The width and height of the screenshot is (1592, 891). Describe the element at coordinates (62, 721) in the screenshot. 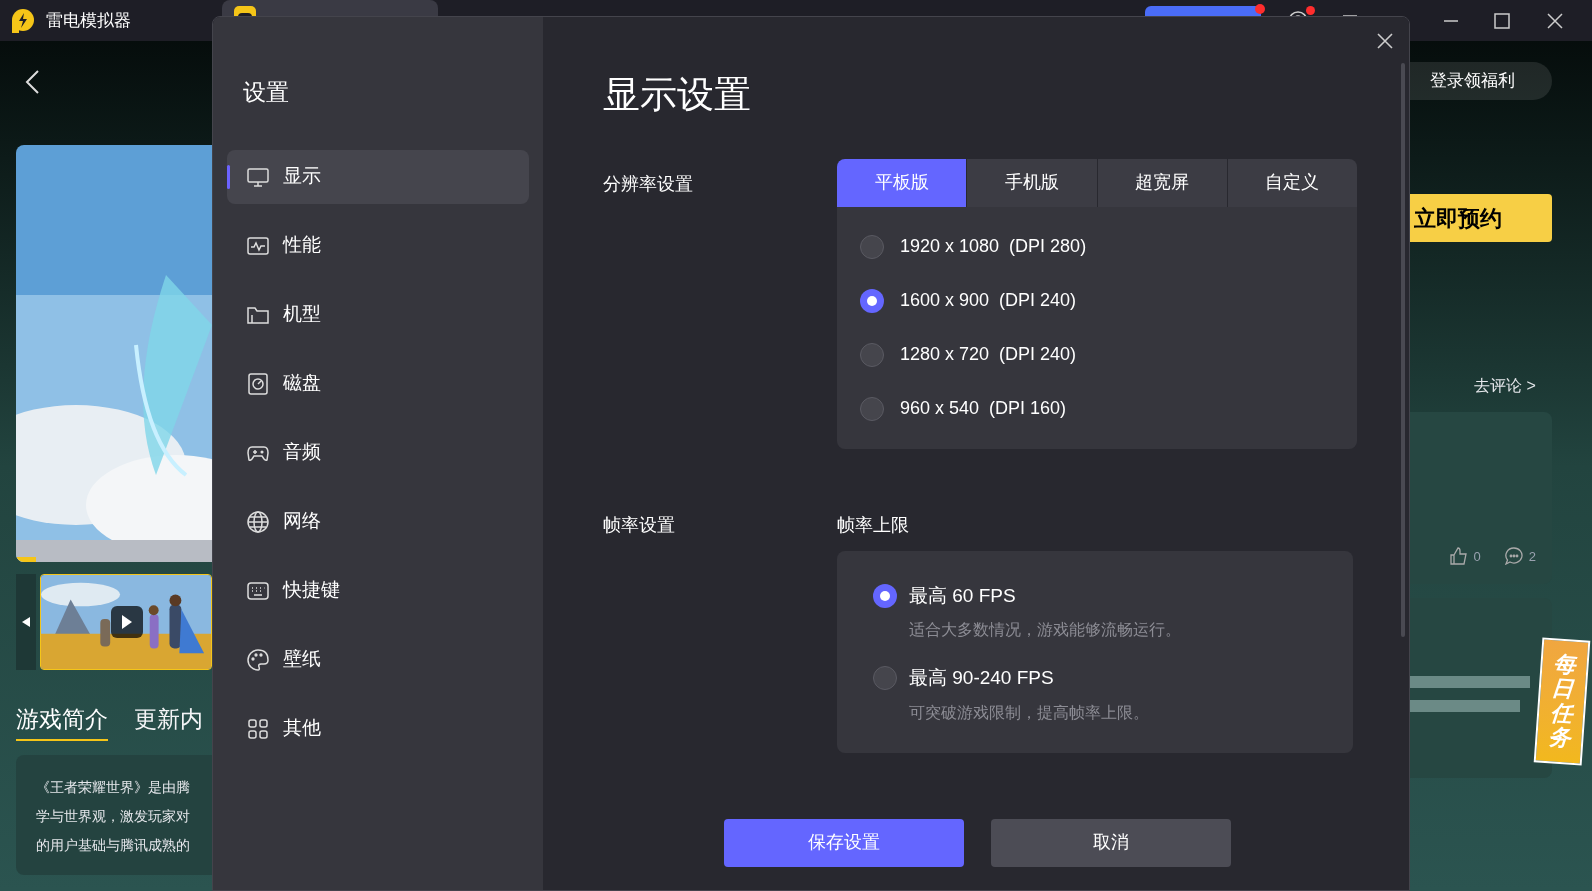

I see `content-tab: 游戏简介` at that location.